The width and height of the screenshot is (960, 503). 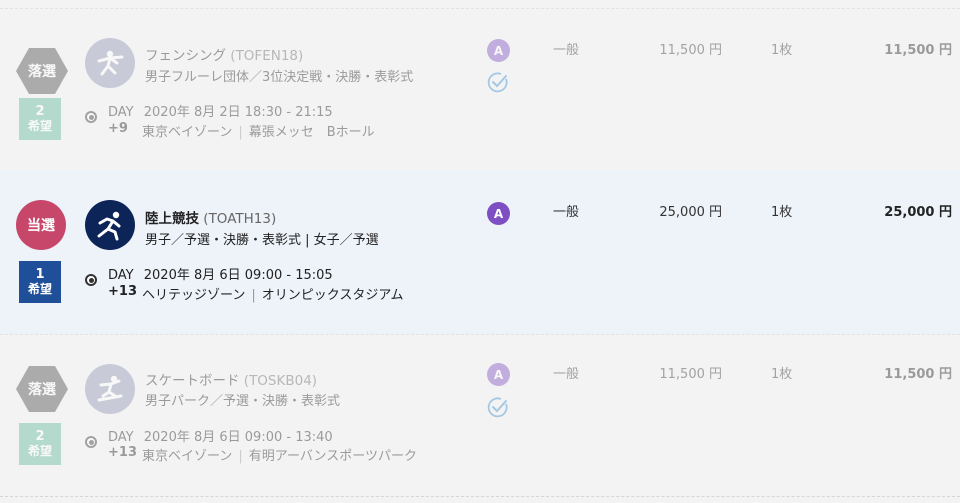 What do you see at coordinates (311, 132) in the screenshot?
I see `venue-name: 幕張メッセ Bホール` at bounding box center [311, 132].